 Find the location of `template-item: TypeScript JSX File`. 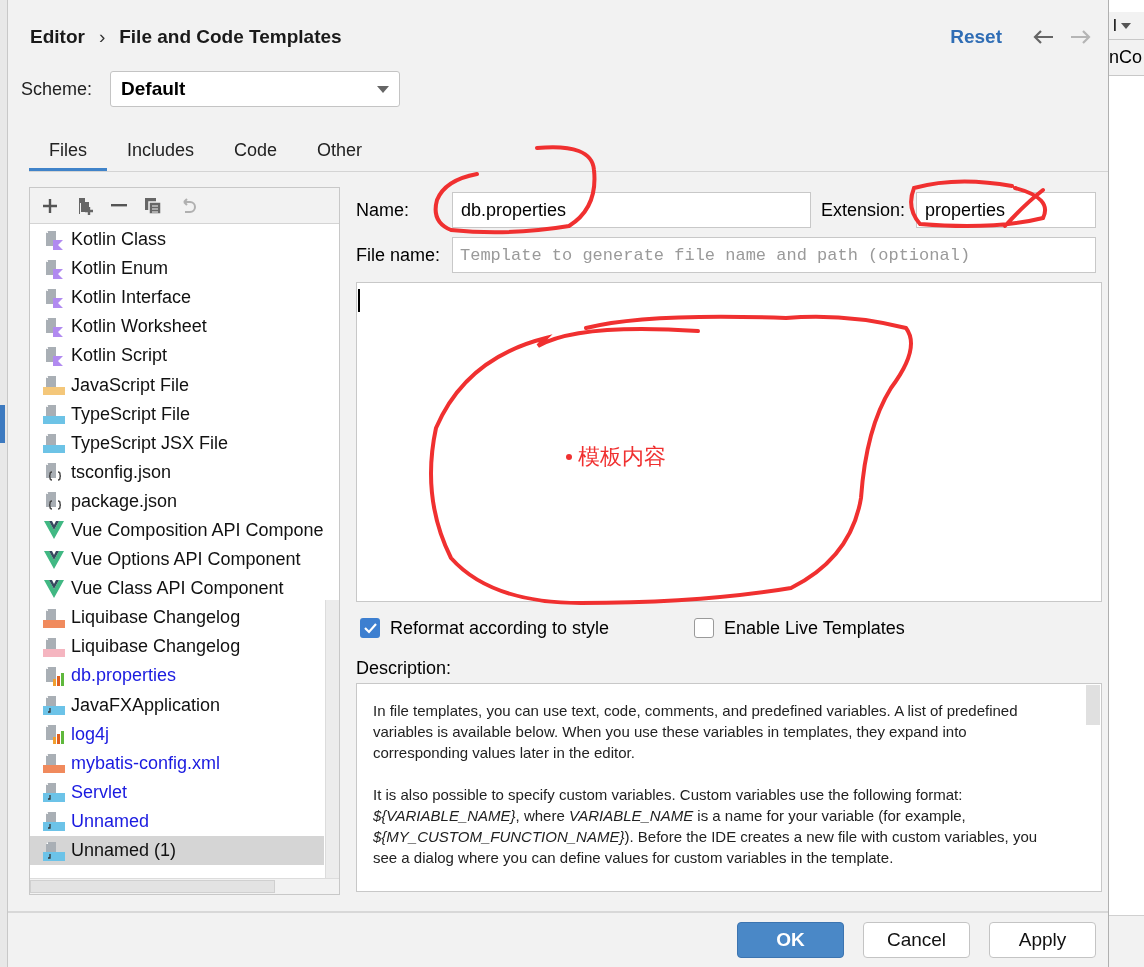

template-item: TypeScript JSX File is located at coordinates (177, 443).